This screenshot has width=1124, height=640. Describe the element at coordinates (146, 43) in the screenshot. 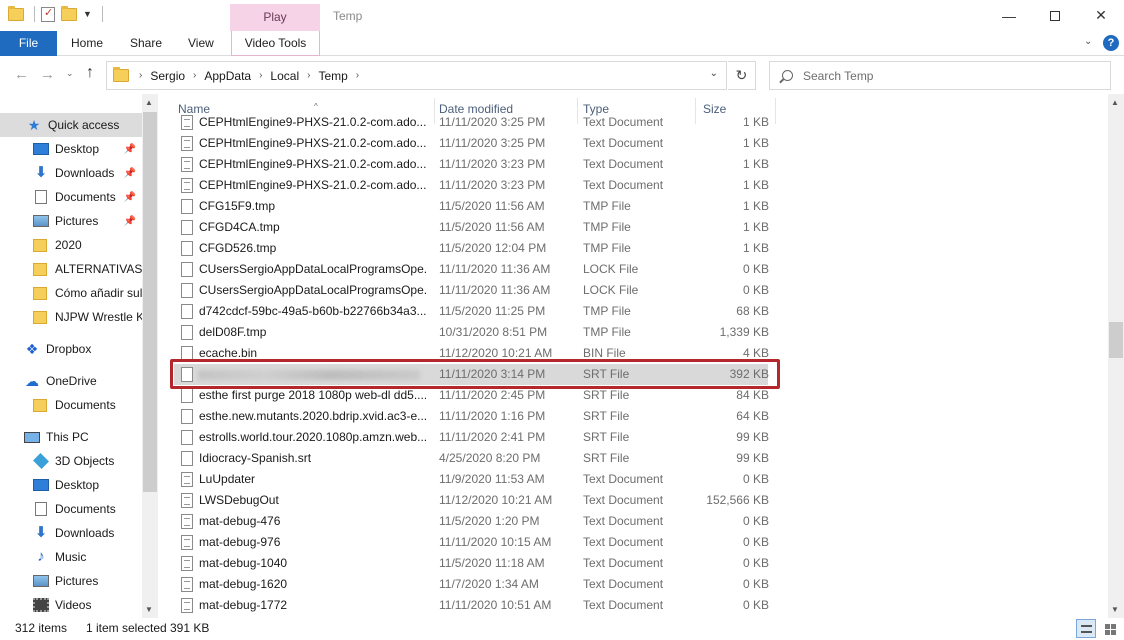

I see `tab-share: Share` at that location.